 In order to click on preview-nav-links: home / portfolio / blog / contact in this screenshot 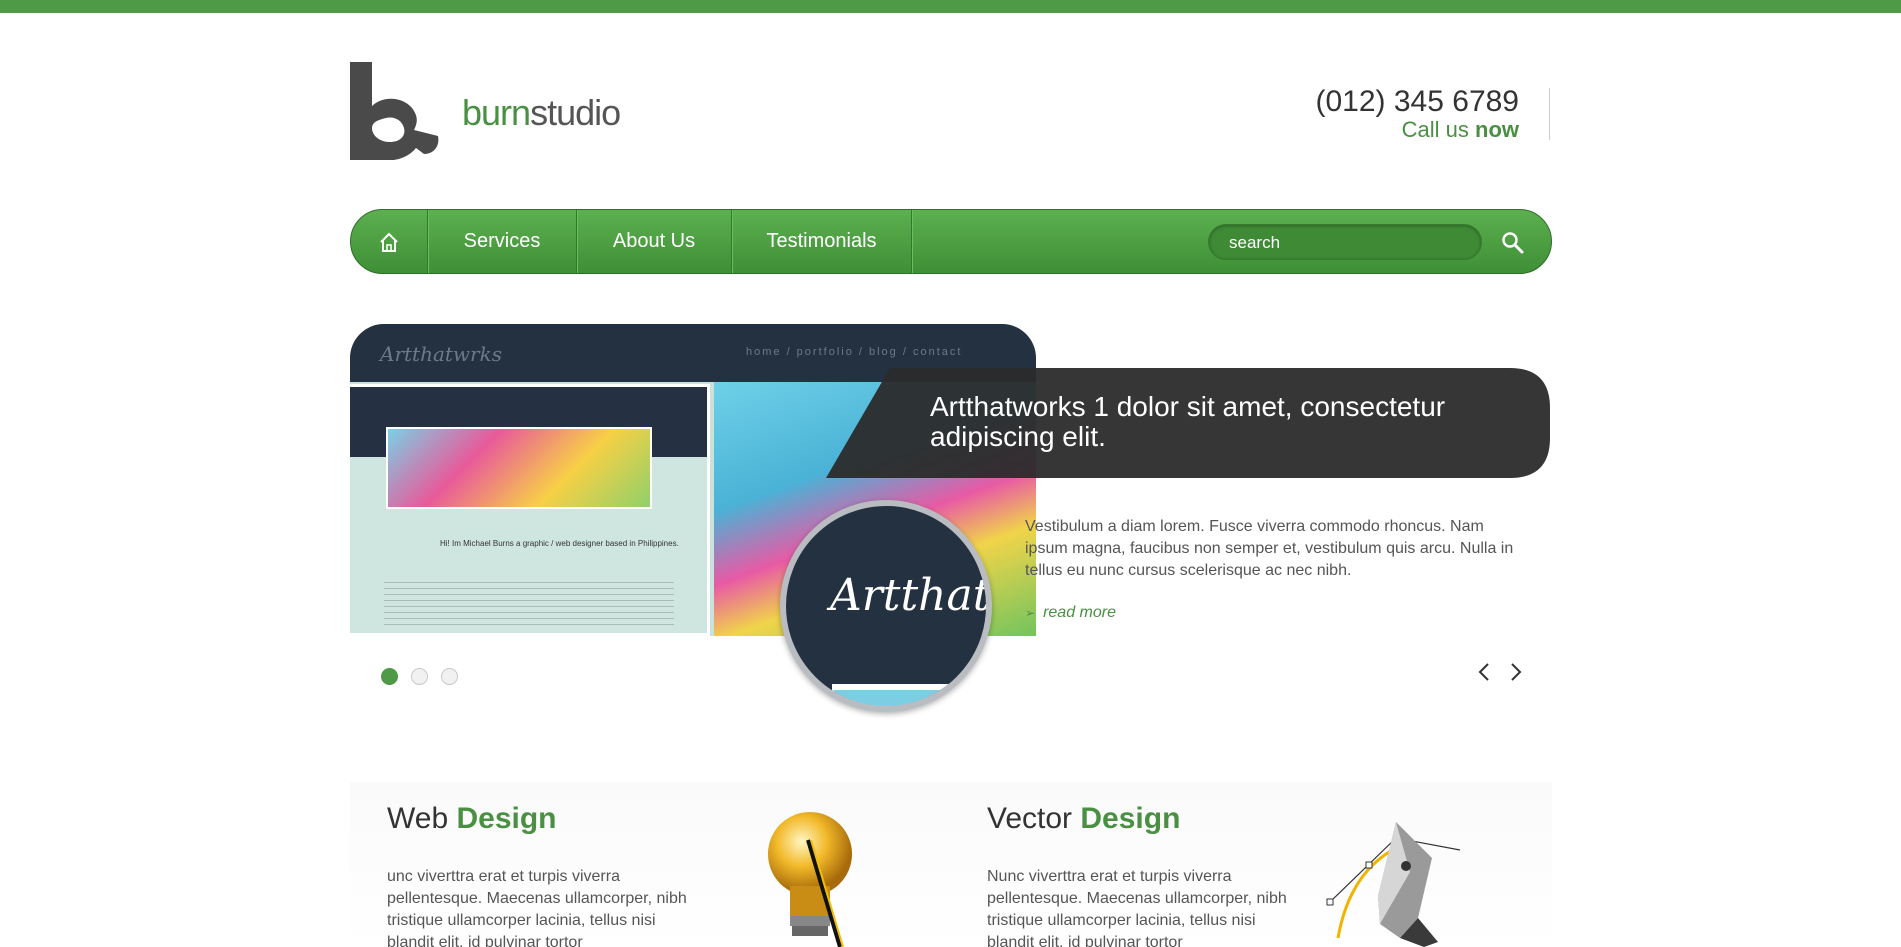, I will do `click(854, 352)`.